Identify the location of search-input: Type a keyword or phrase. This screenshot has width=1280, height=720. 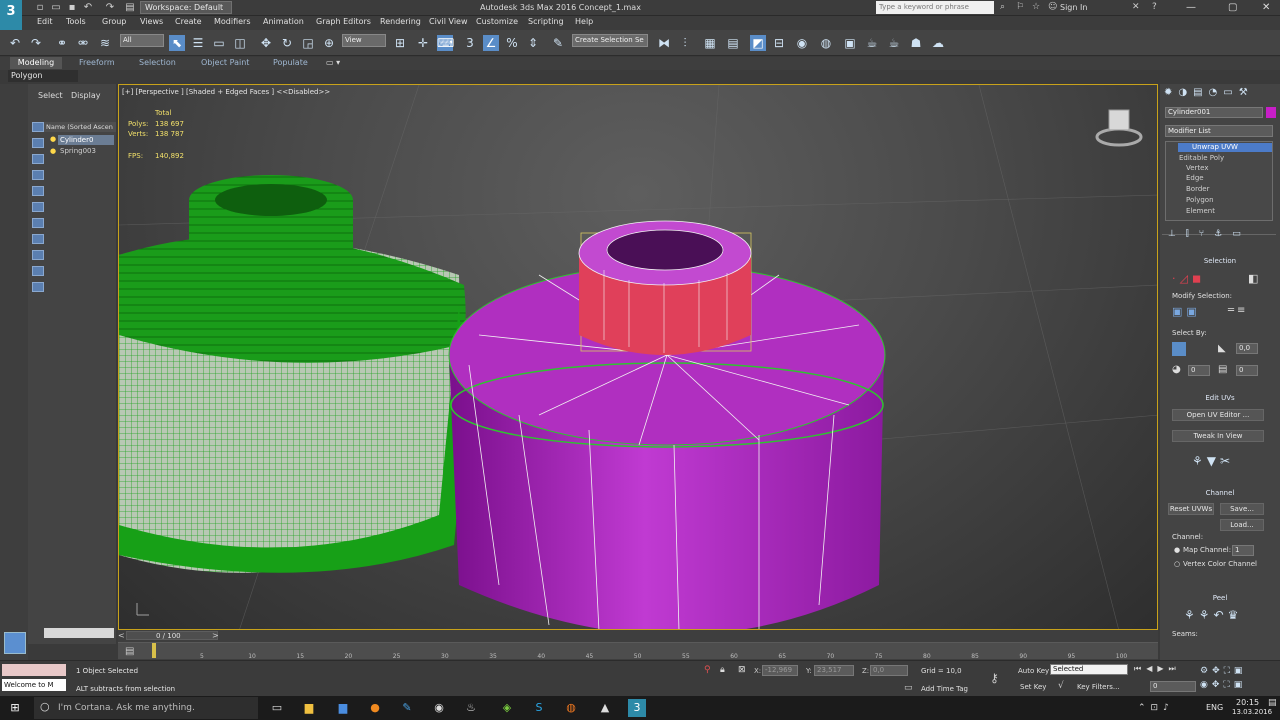
(935, 7).